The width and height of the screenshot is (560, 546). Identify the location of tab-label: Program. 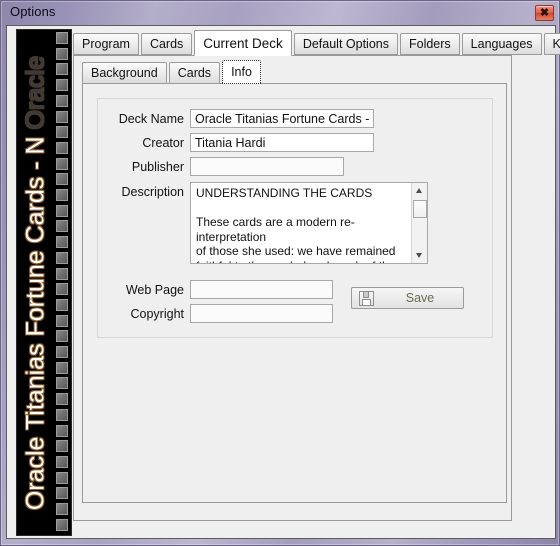
(106, 44).